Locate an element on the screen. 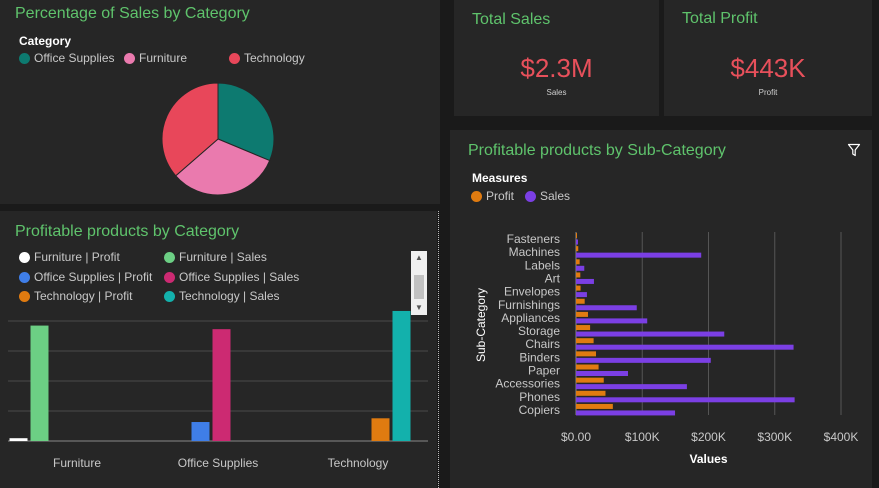 The width and height of the screenshot is (879, 488). kpi-profit-caption: Profit is located at coordinates (768, 92).